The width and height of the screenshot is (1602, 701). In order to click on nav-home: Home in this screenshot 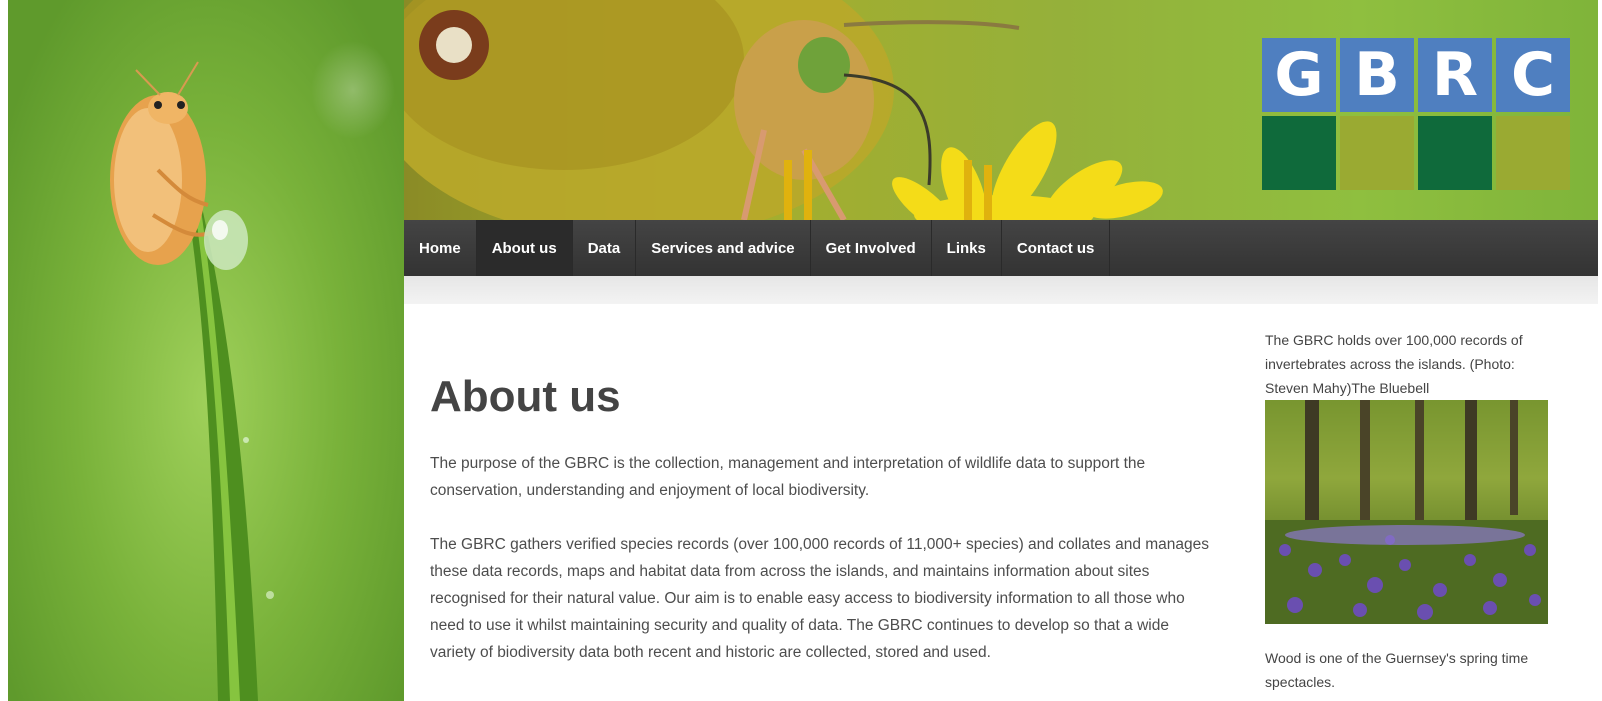, I will do `click(440, 248)`.